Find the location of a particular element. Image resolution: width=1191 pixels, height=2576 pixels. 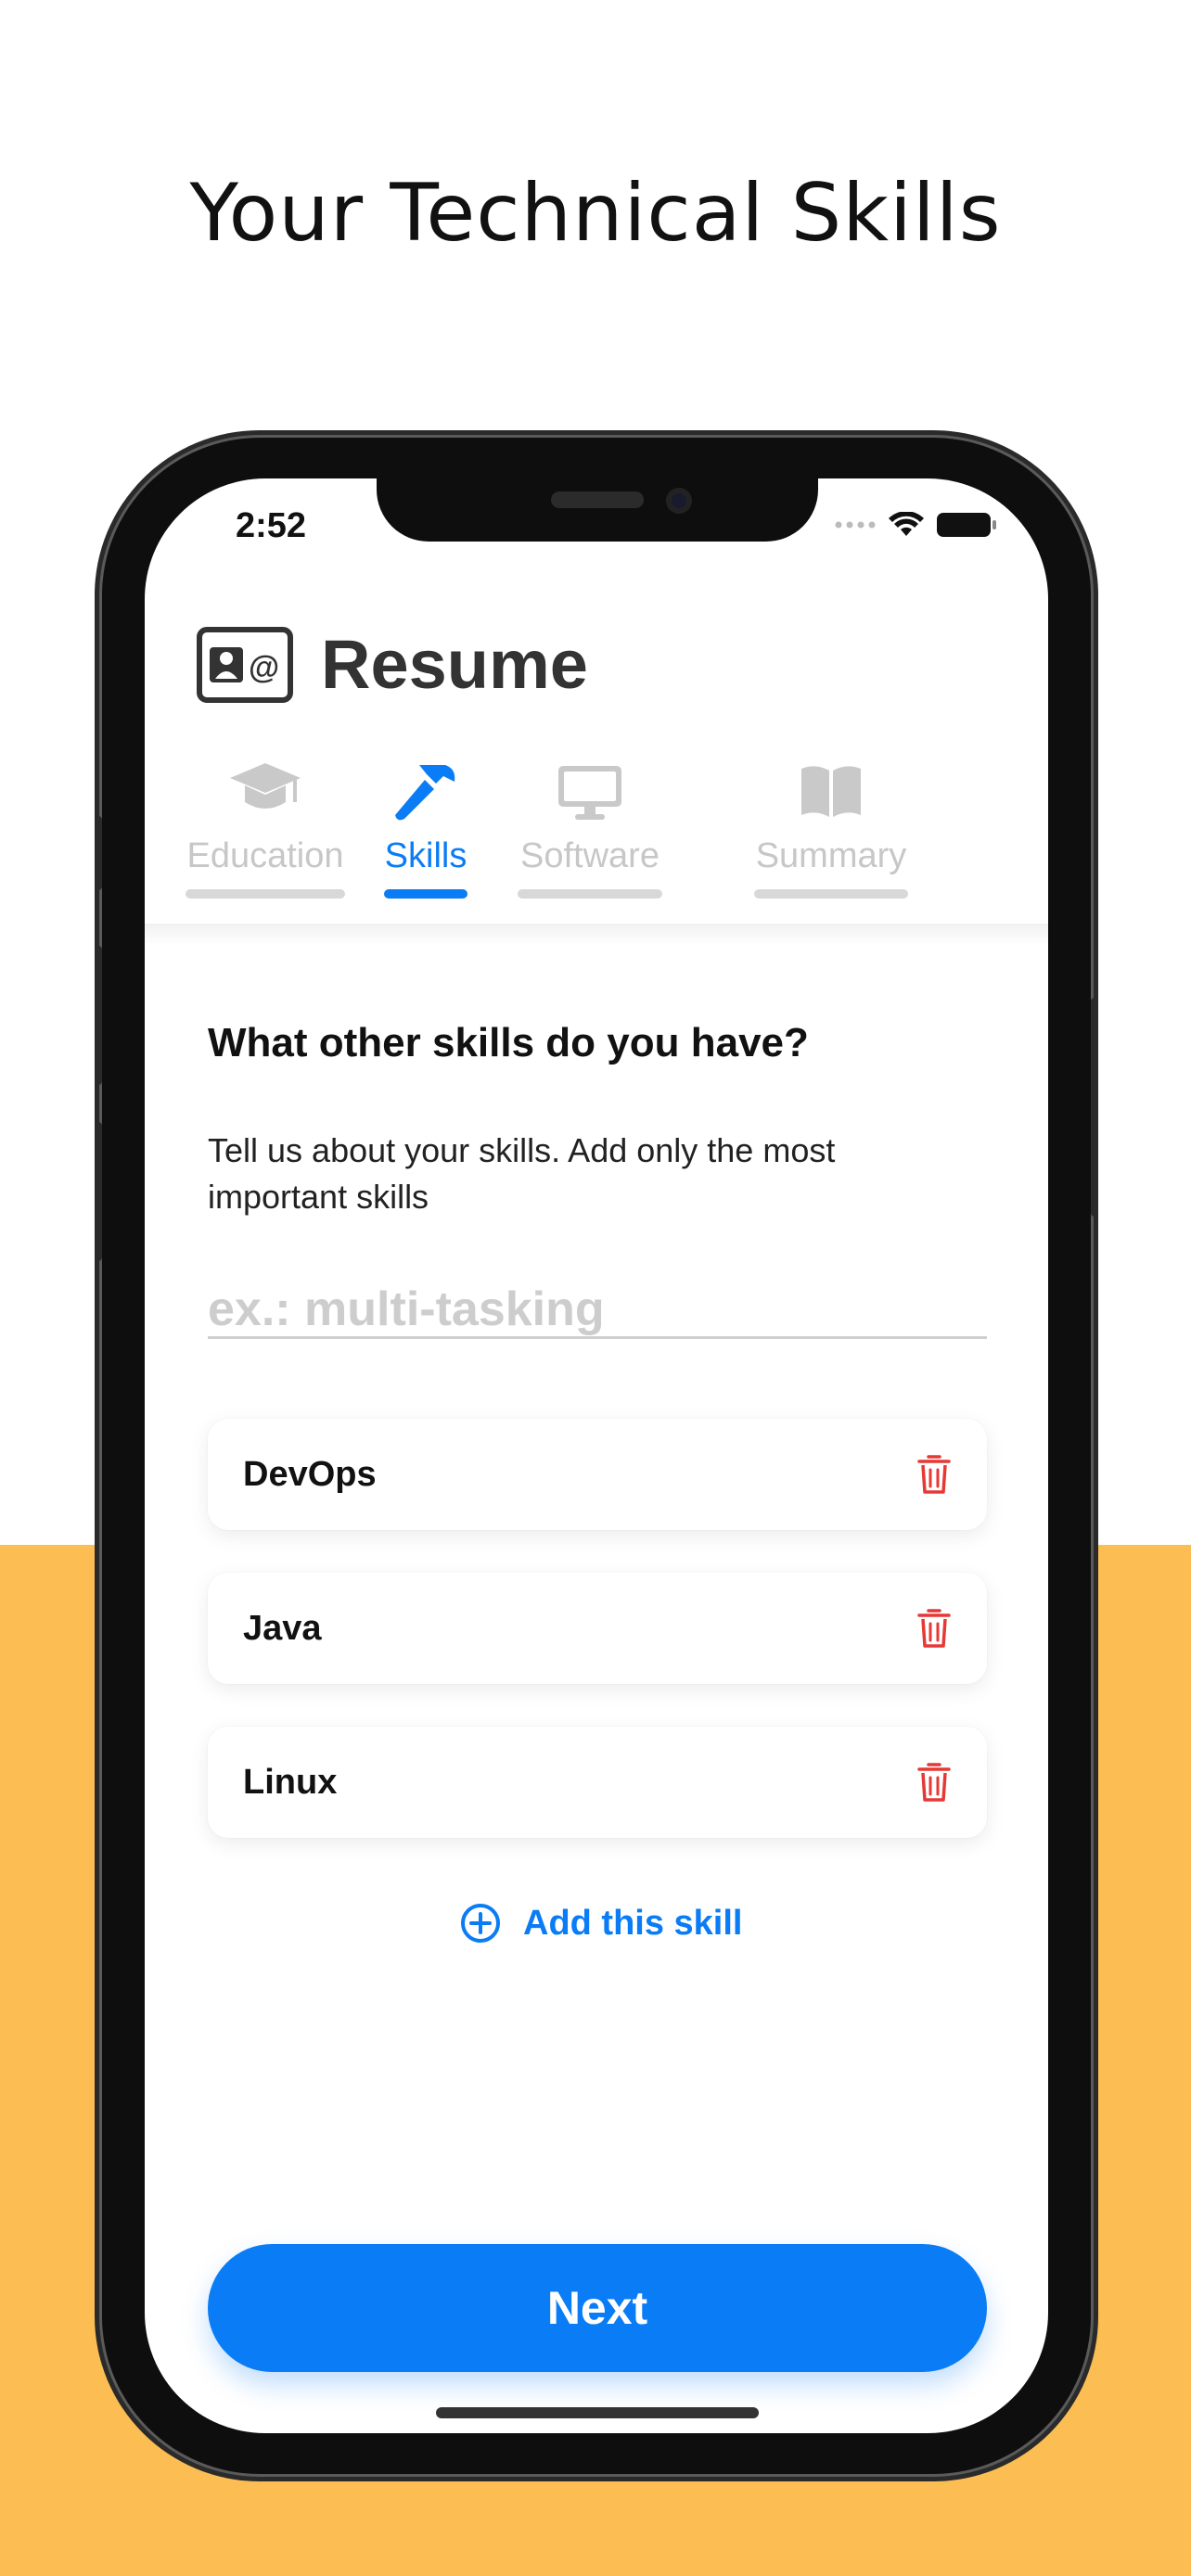

tab-software: Software is located at coordinates (590, 827).